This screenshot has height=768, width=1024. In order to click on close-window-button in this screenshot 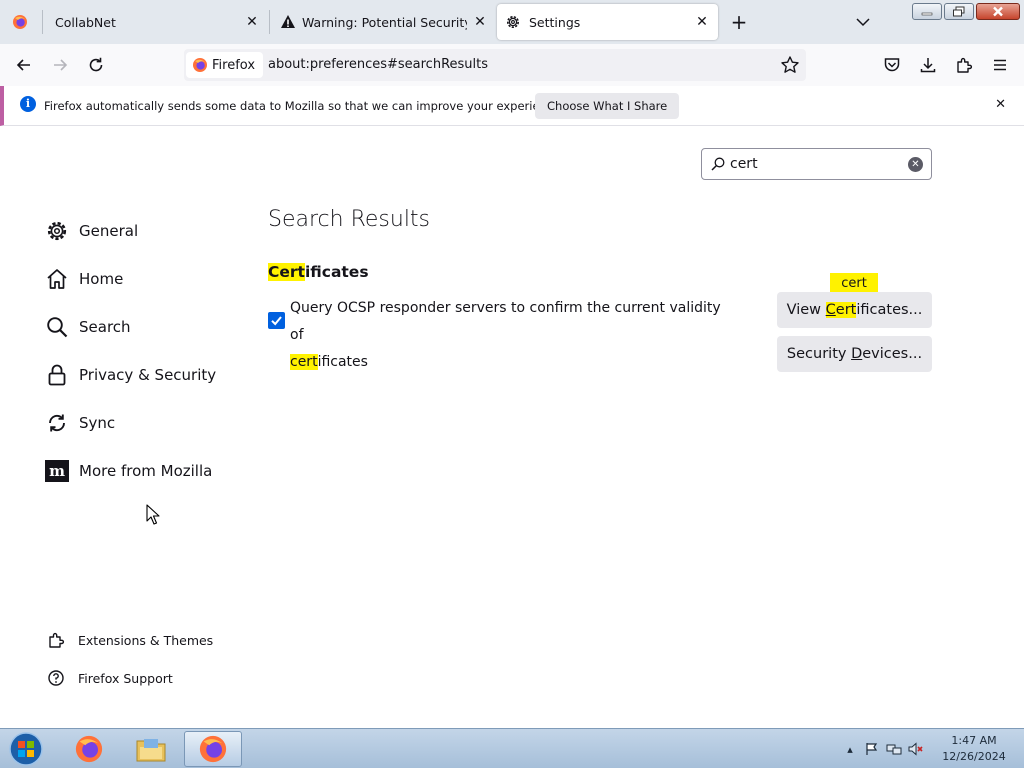, I will do `click(998, 11)`.